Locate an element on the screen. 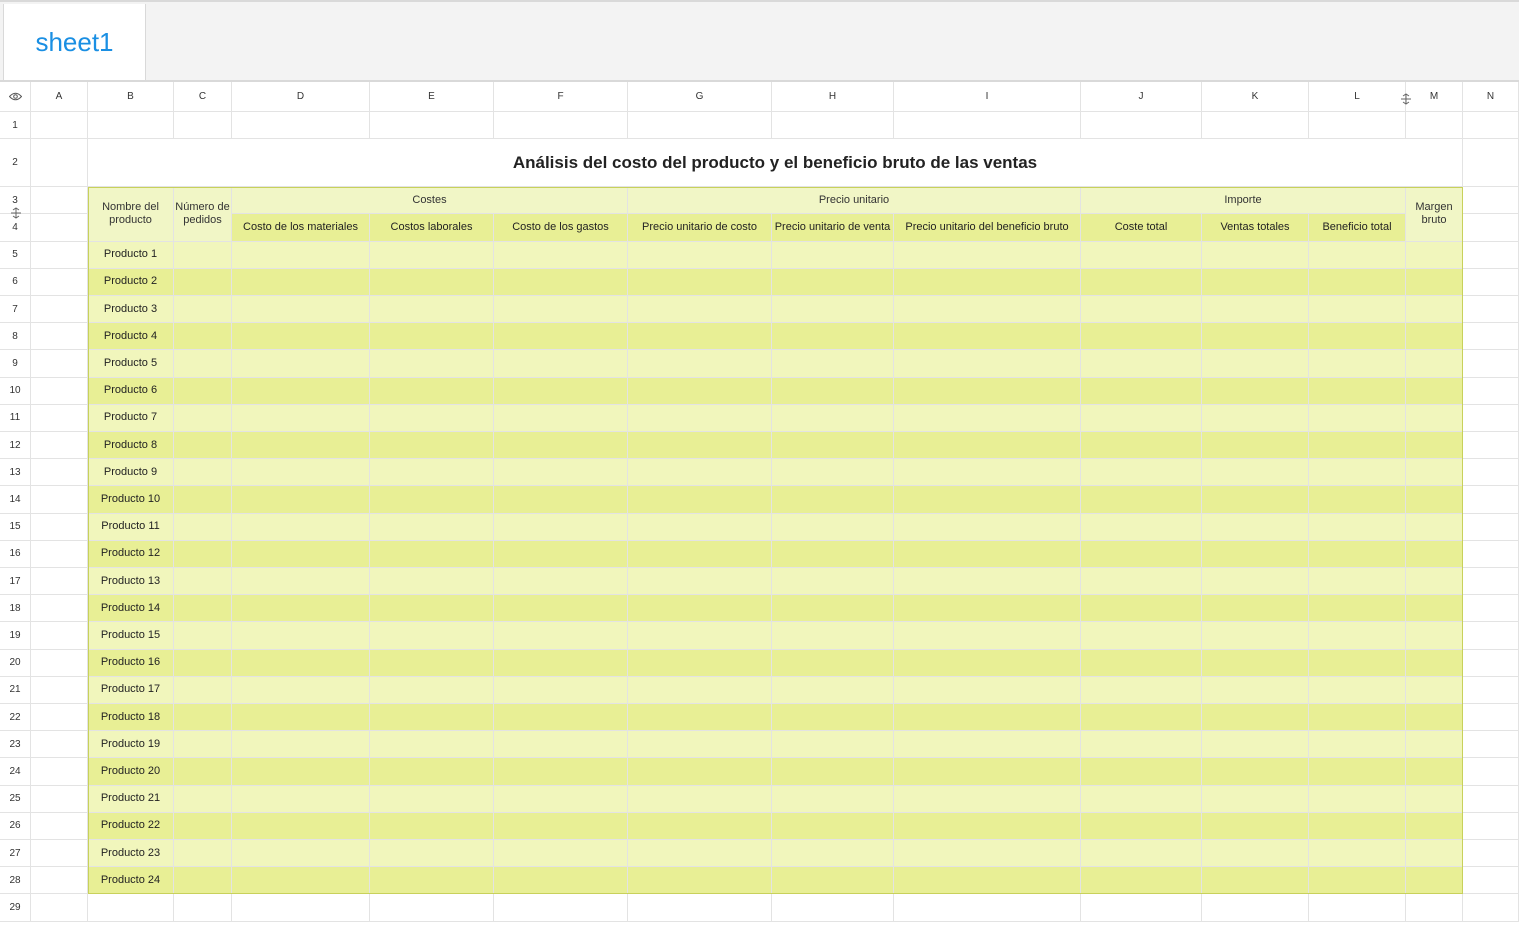  row-header-22: 22 is located at coordinates (15, 718).